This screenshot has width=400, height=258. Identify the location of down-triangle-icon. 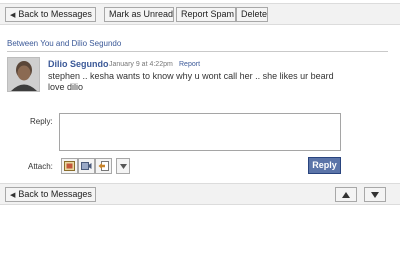
(375, 194).